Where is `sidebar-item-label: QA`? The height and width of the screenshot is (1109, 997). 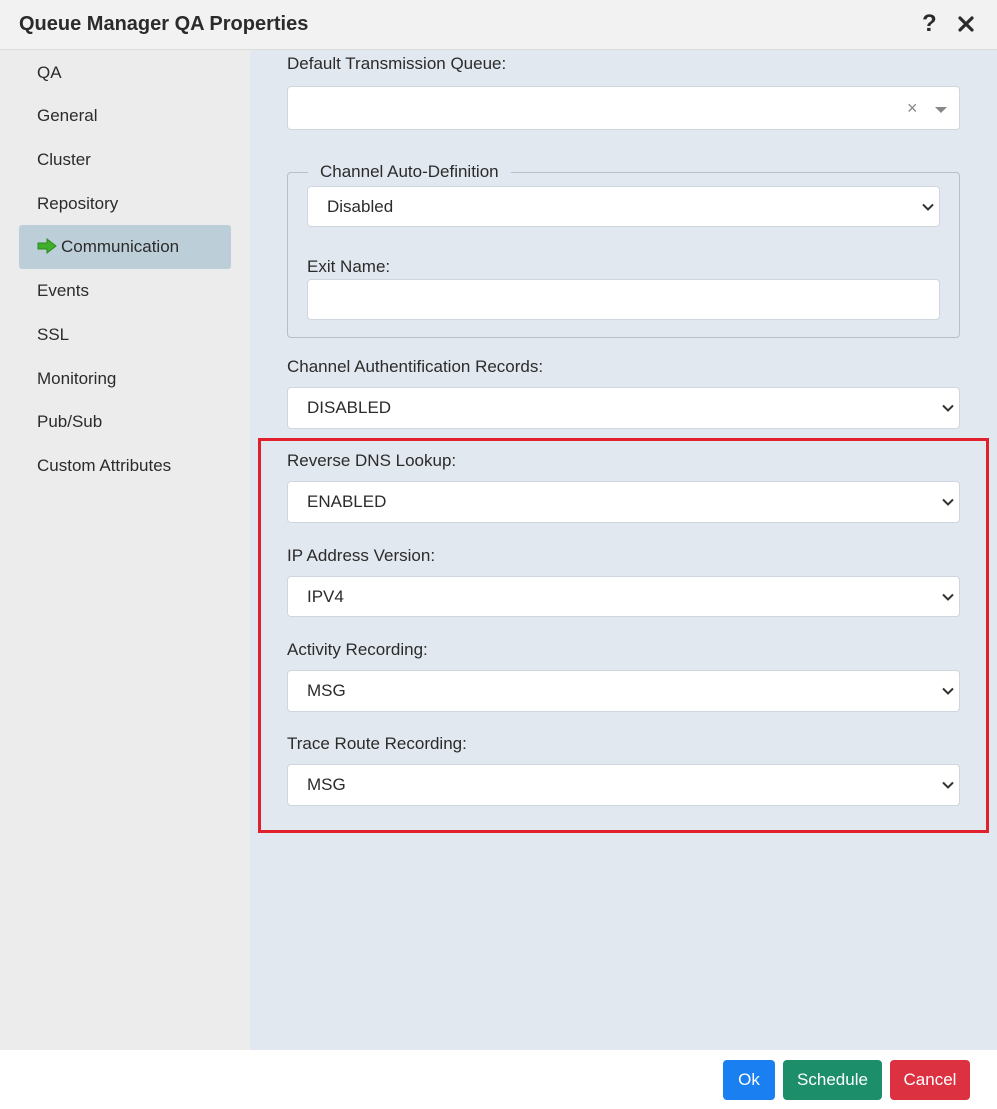
sidebar-item-label: QA is located at coordinates (49, 72).